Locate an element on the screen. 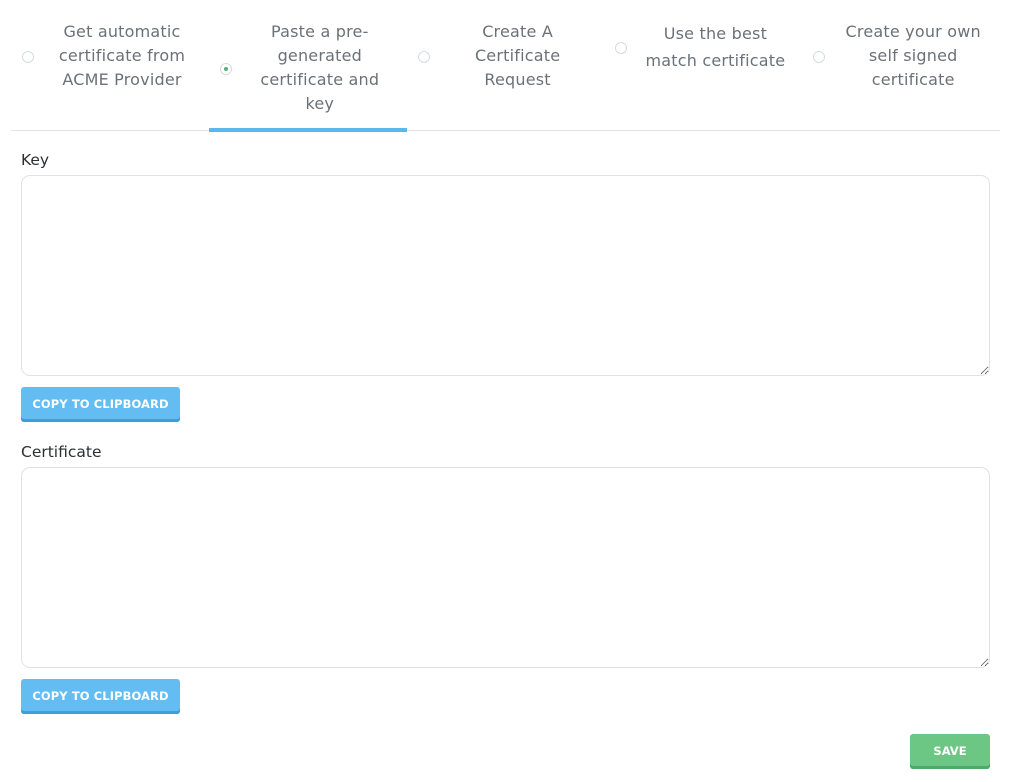  tab-label-self-signed: Create your own self signed certificate is located at coordinates (913, 55).